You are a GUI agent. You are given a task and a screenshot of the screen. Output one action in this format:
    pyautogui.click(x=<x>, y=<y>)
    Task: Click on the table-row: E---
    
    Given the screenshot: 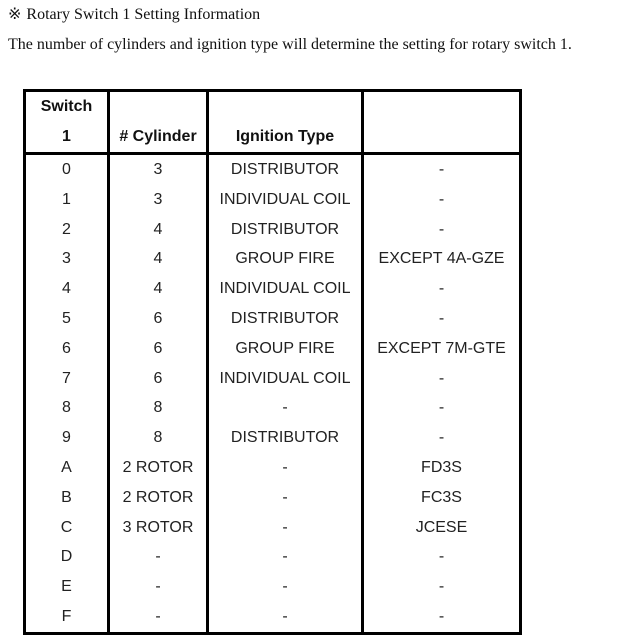 What is the action you would take?
    pyautogui.click(x=272, y=587)
    